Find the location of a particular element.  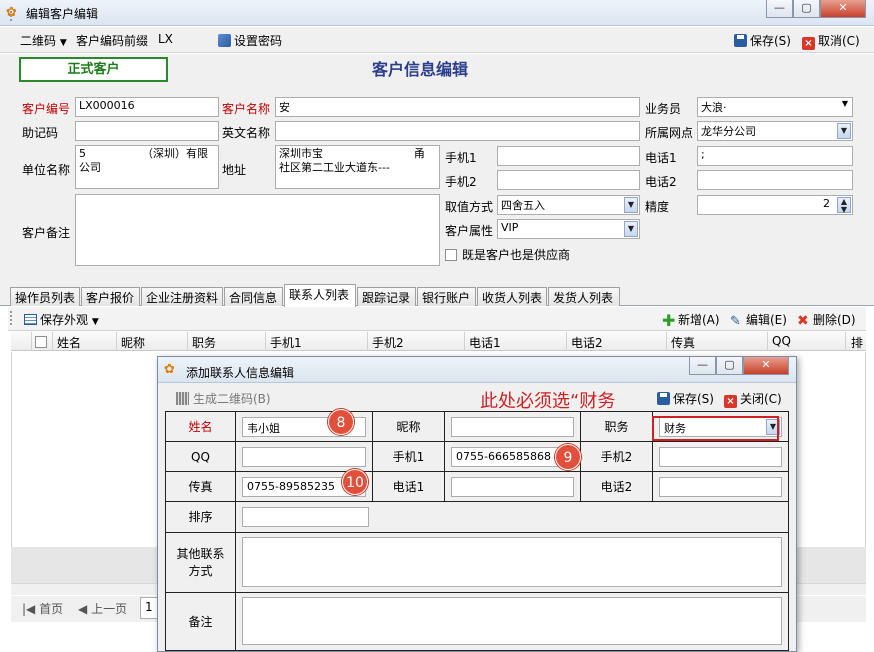

tab-receivers: 收货人列表 is located at coordinates (512, 296).